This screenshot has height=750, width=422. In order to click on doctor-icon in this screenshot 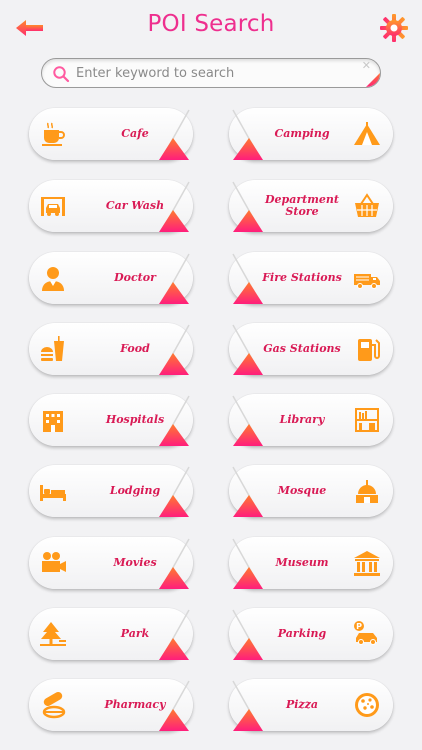, I will do `click(53, 279)`.